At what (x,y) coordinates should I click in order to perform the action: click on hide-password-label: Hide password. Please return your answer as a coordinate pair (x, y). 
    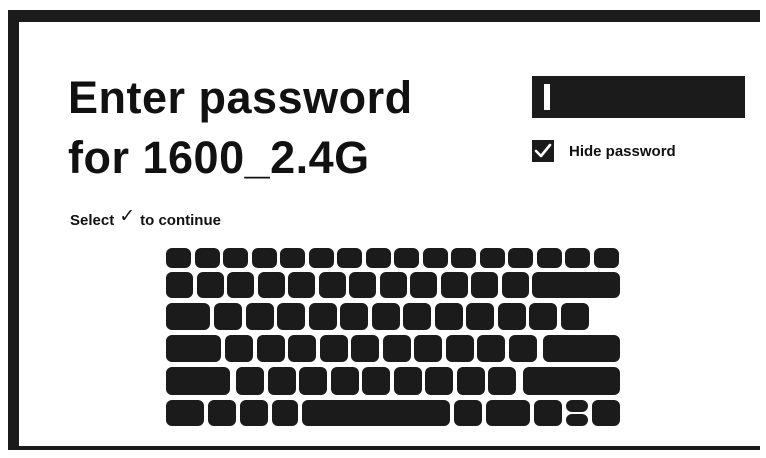
    Looking at the image, I should click on (622, 151).